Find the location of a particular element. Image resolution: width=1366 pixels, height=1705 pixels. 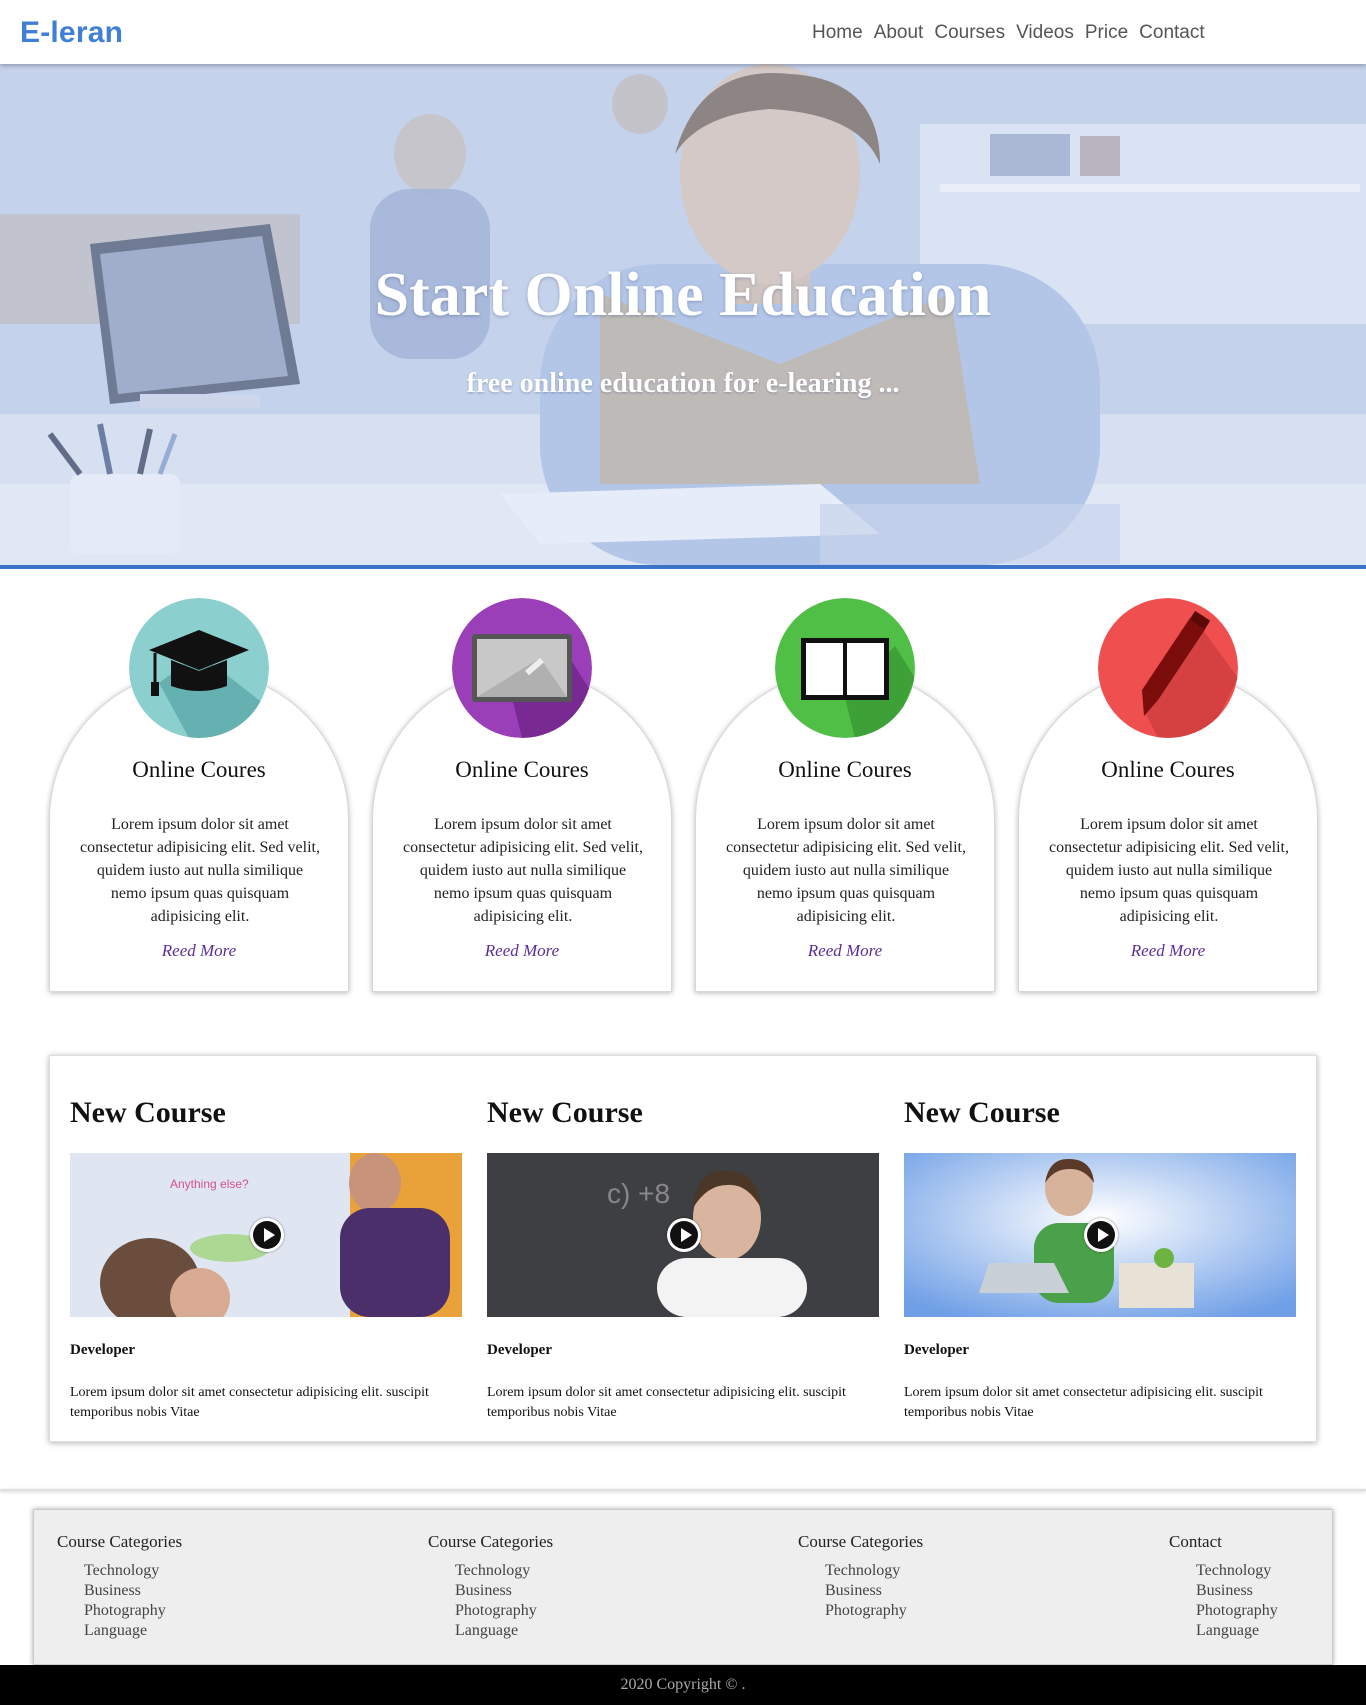

section-divider is located at coordinates (683, 1490).